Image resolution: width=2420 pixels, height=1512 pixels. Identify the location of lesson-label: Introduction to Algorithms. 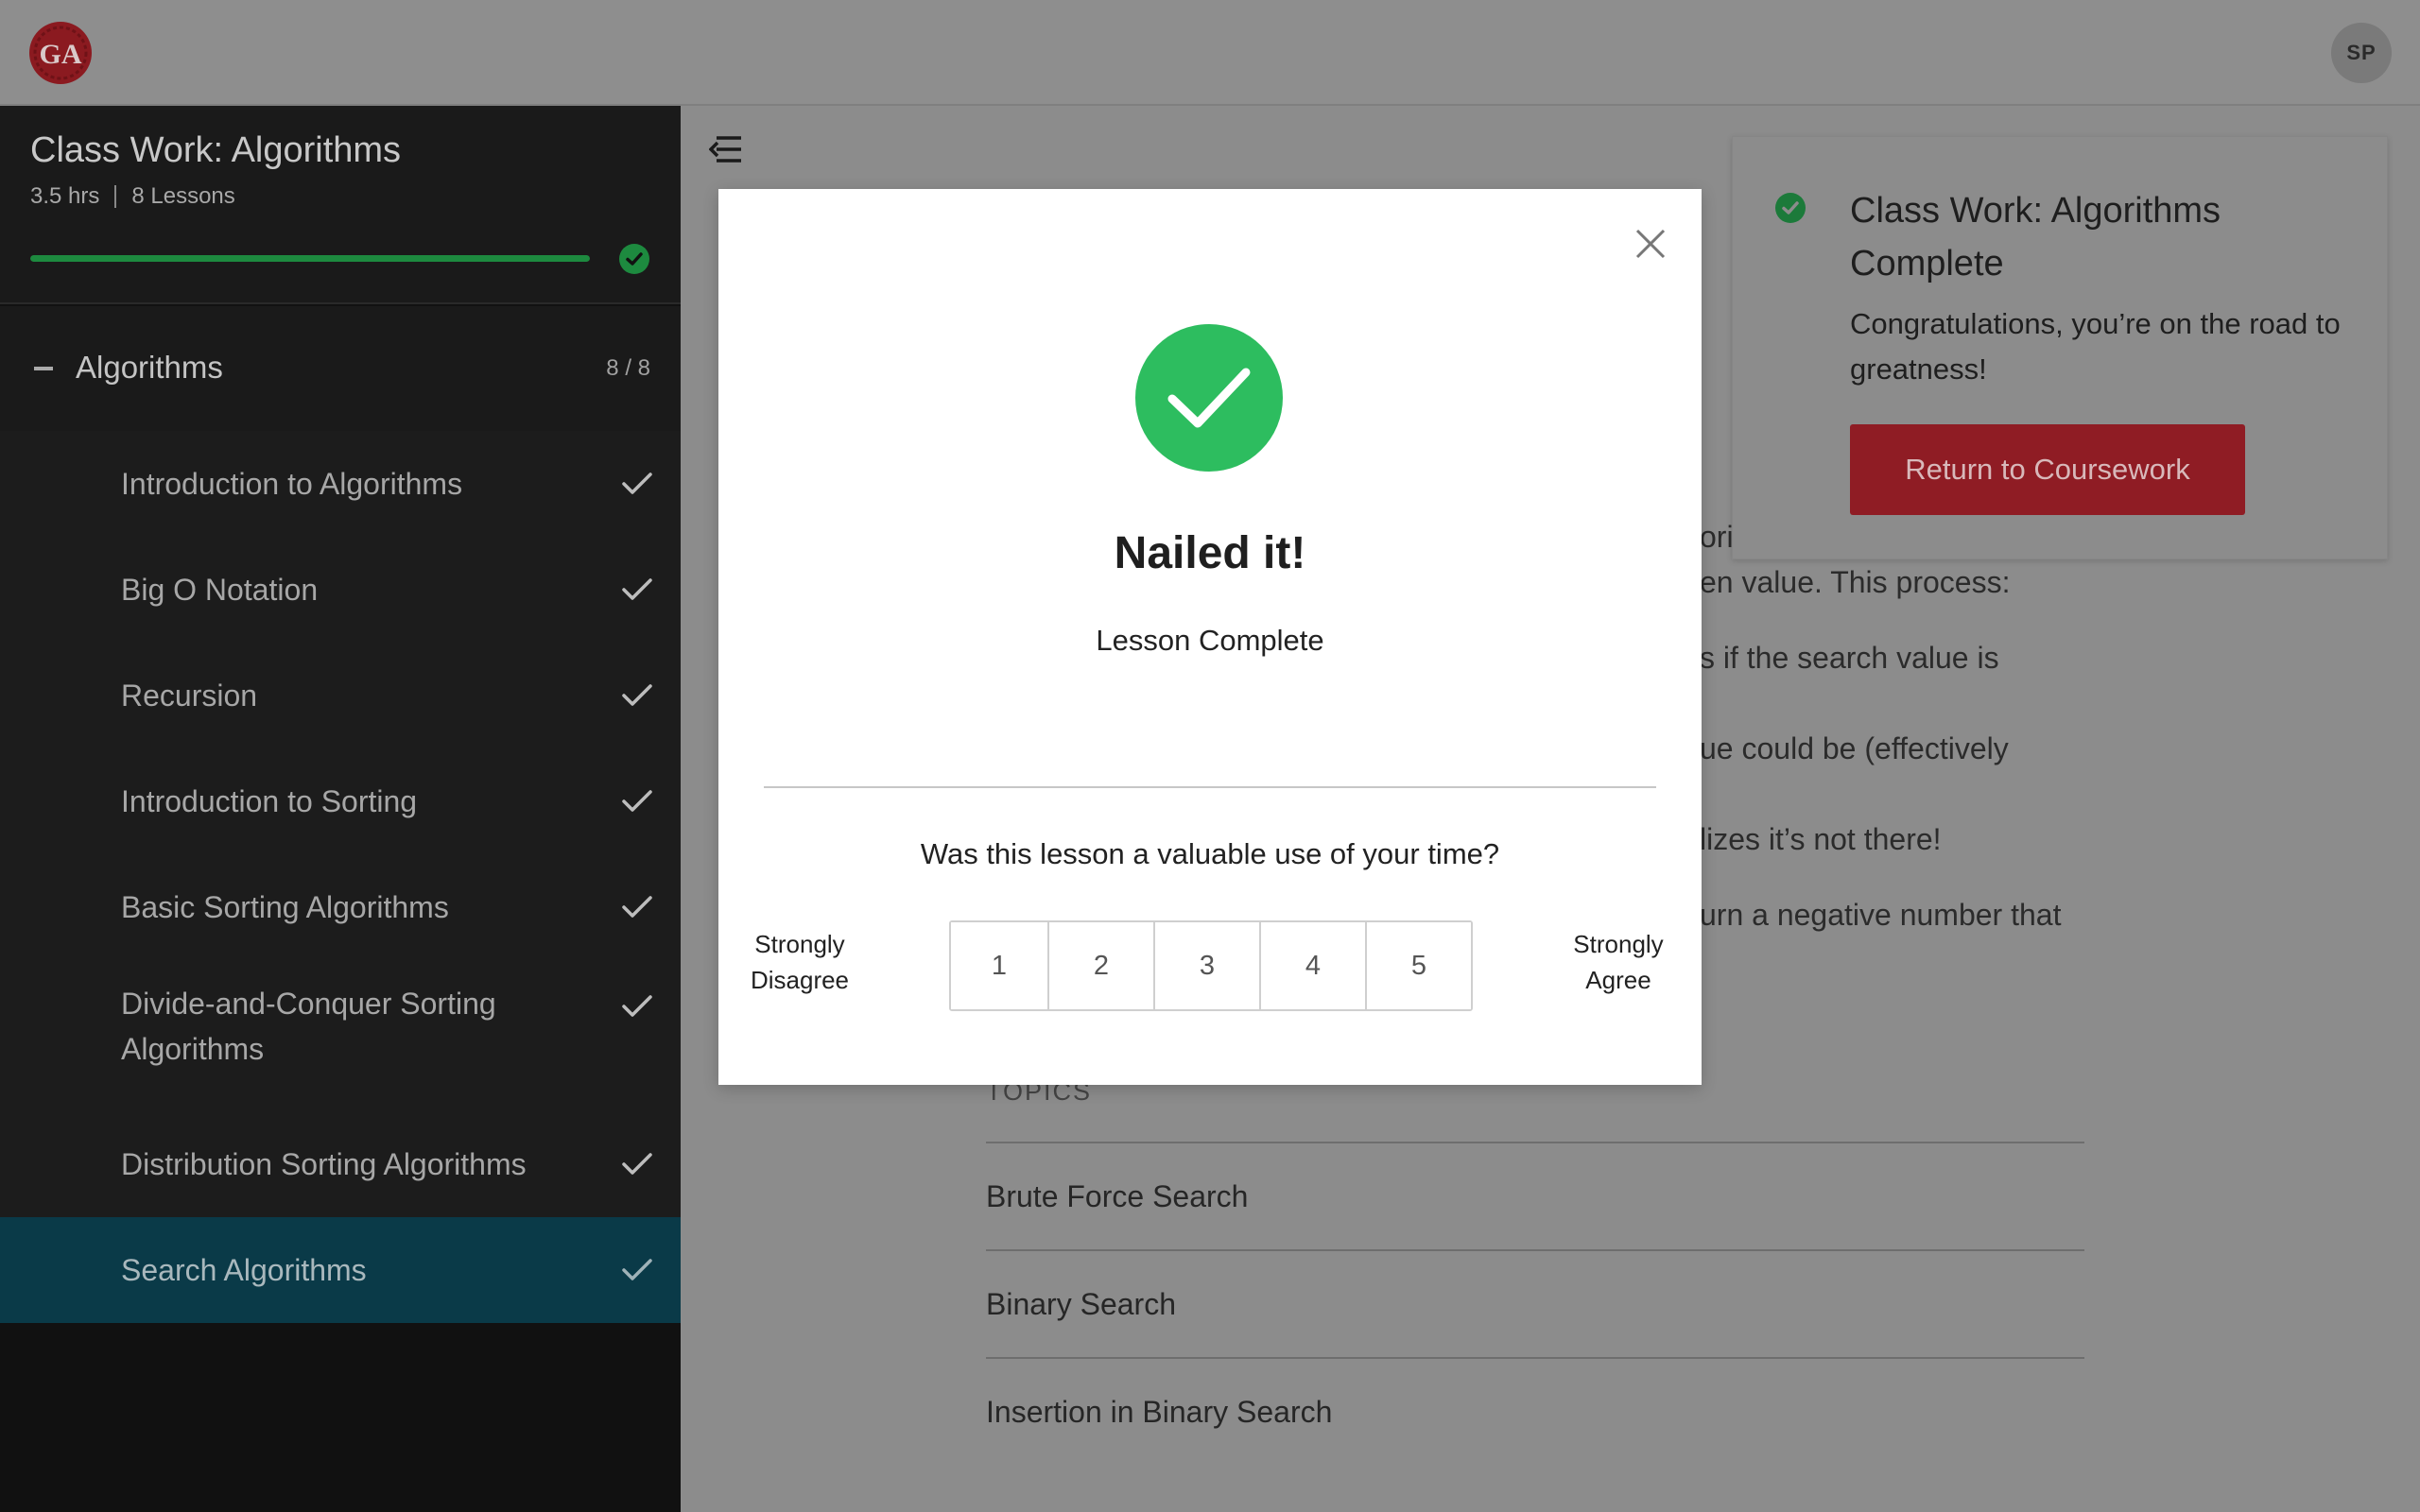
(292, 484).